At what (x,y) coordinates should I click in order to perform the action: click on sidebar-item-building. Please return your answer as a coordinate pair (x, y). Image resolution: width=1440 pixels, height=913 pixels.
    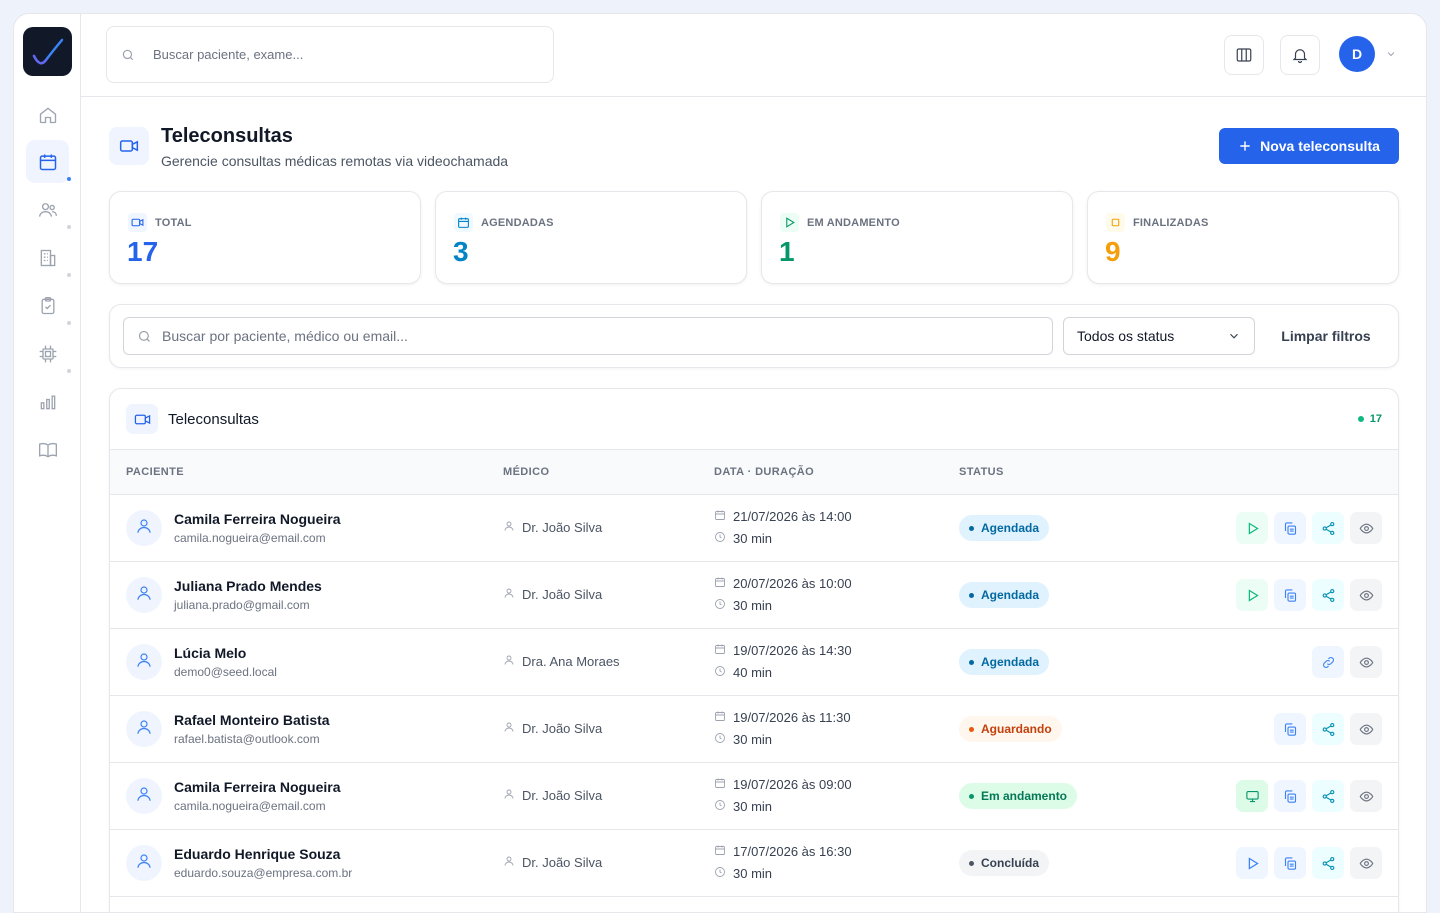
    Looking at the image, I should click on (48, 257).